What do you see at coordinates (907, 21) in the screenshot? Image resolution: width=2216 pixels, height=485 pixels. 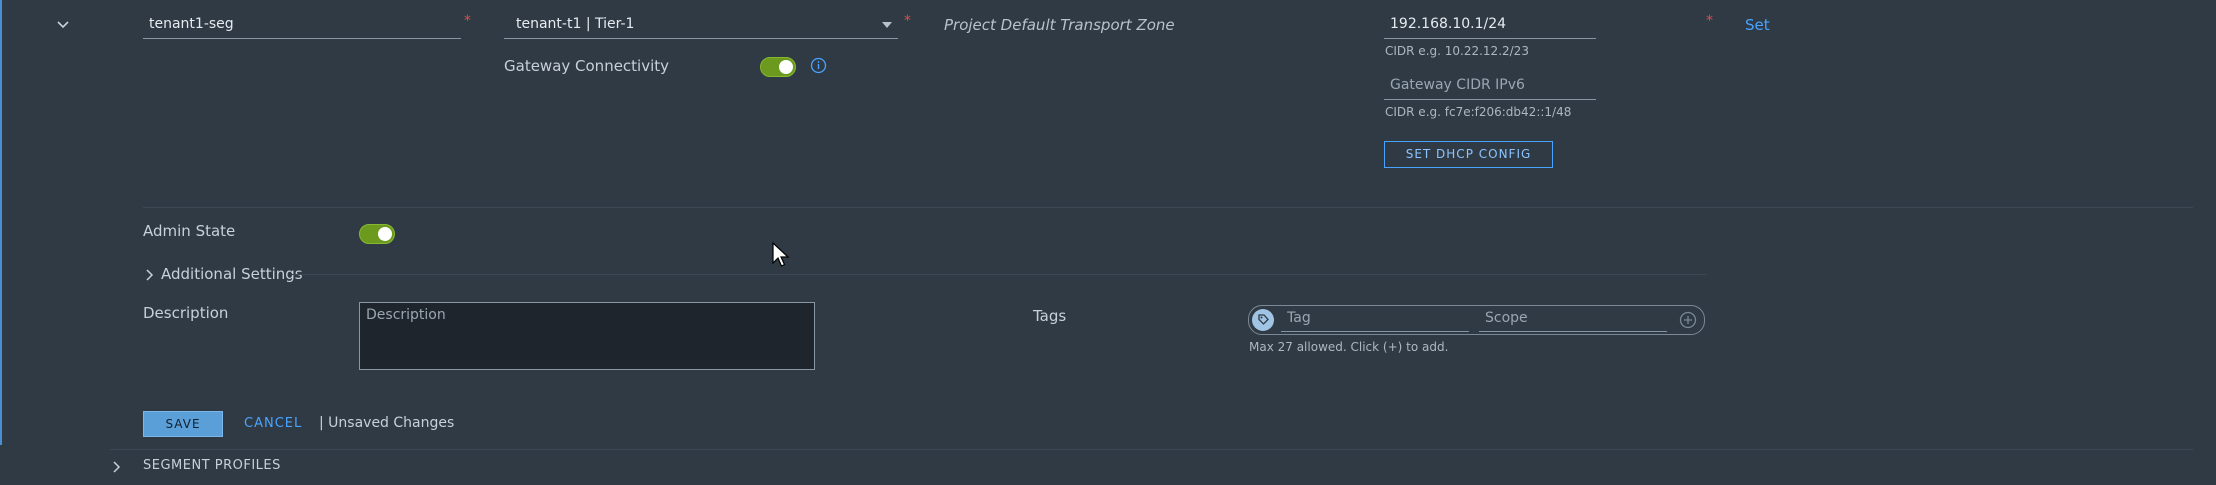 I see `gateway-required-mark: *` at bounding box center [907, 21].